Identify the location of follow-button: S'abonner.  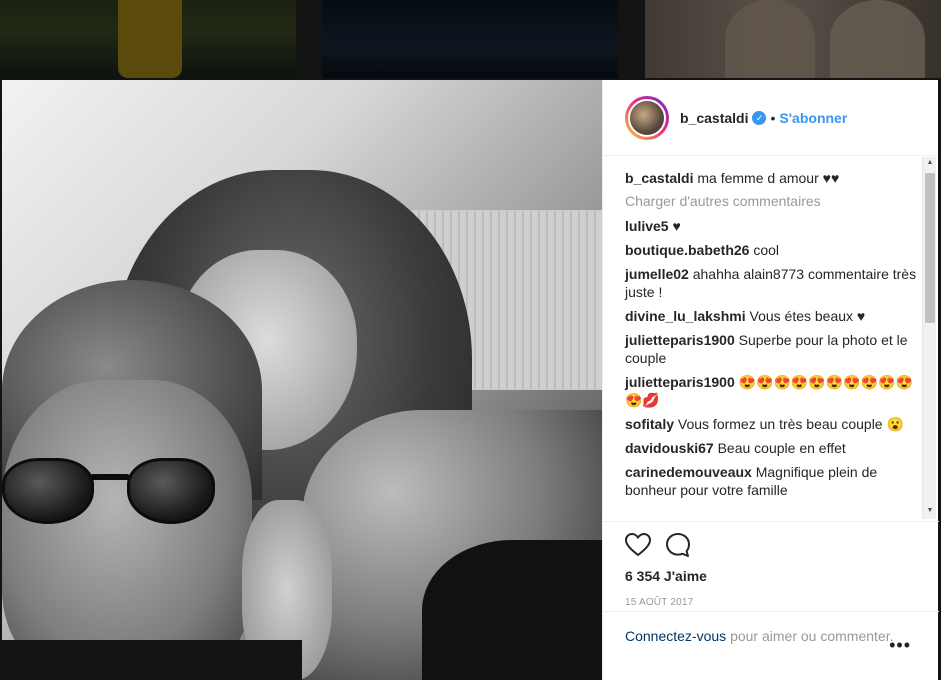
(813, 118).